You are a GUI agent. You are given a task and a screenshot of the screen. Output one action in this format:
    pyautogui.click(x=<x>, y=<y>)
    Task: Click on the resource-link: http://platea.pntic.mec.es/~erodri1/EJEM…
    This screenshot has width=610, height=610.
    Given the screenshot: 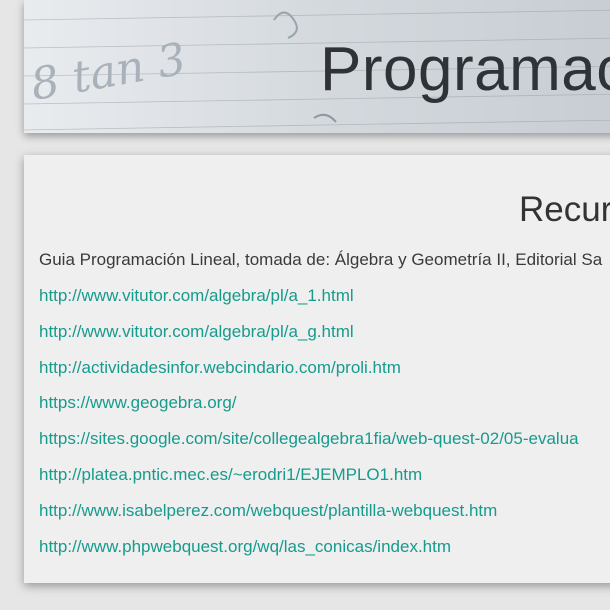 What is the action you would take?
    pyautogui.click(x=309, y=482)
    